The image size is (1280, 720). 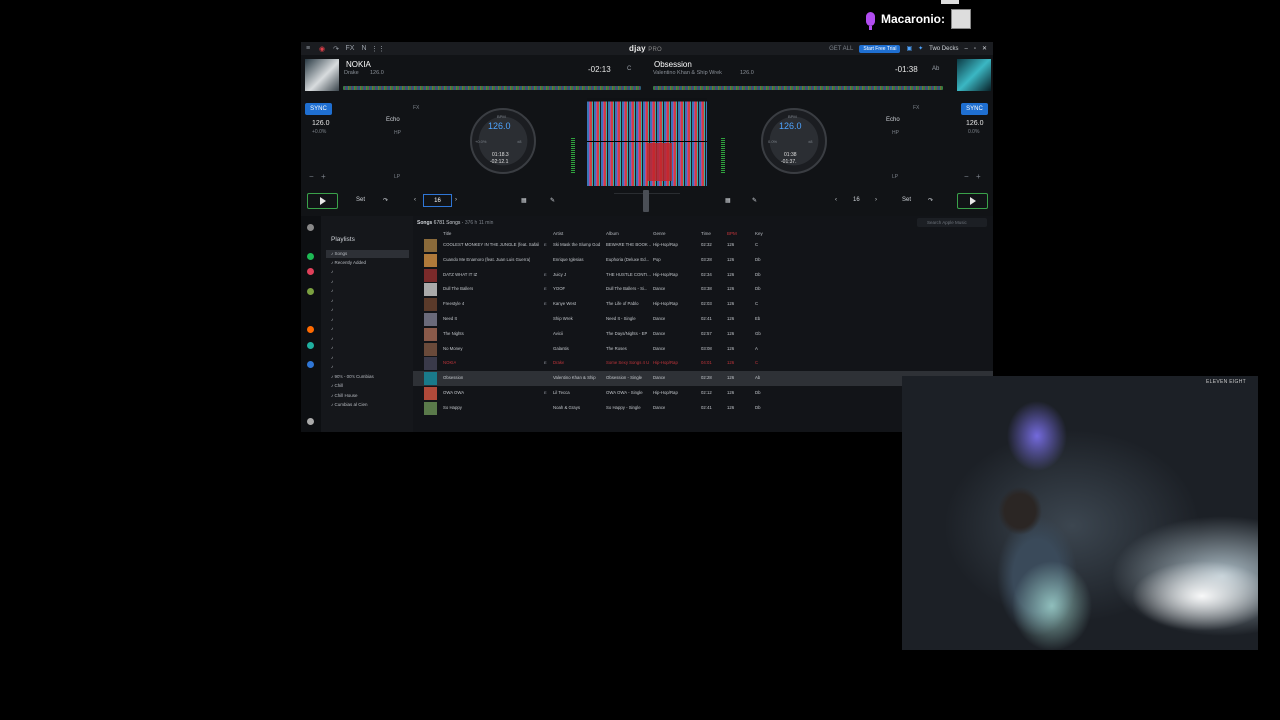 I want to click on playlist-item: ♪ Chill, so click(x=337, y=385).